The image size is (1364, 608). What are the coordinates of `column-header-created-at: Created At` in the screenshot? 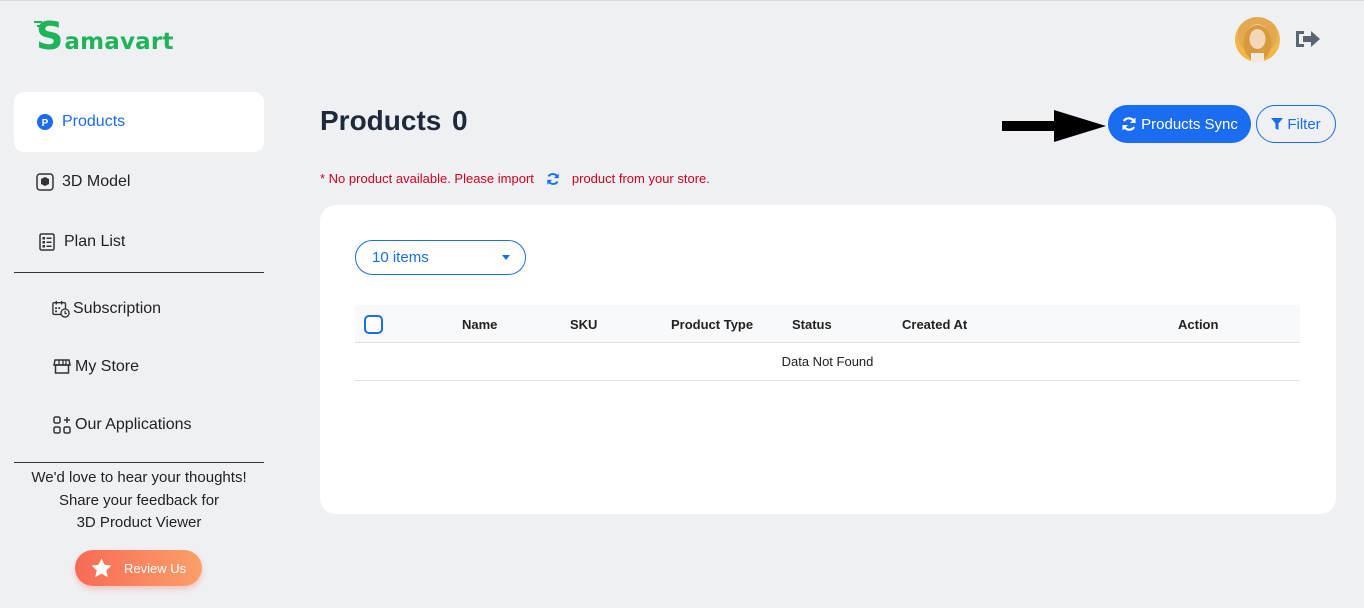 It's located at (934, 324).